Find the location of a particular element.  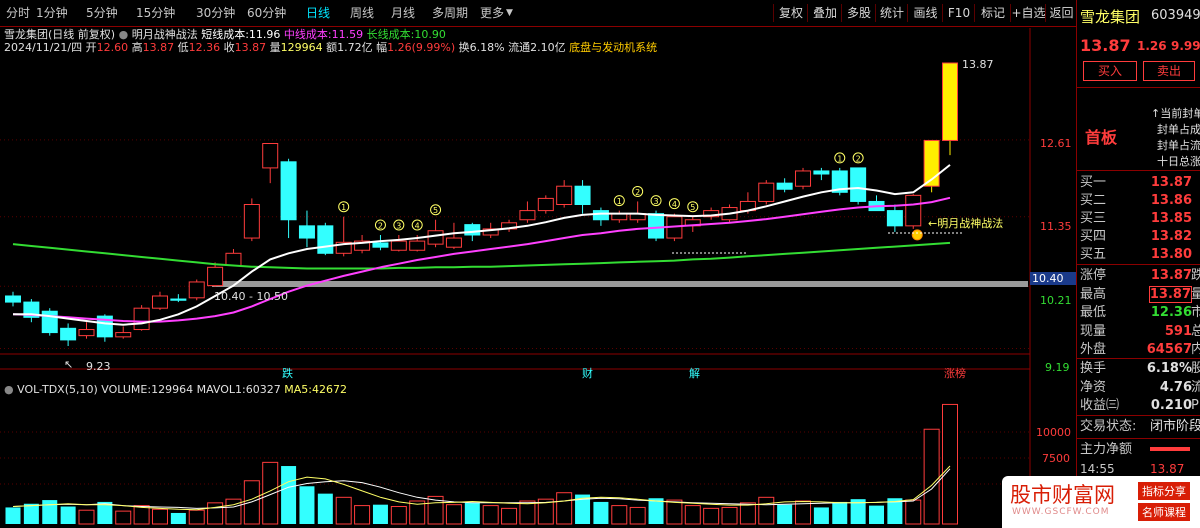

event-marker-cai: 财 is located at coordinates (587, 373).